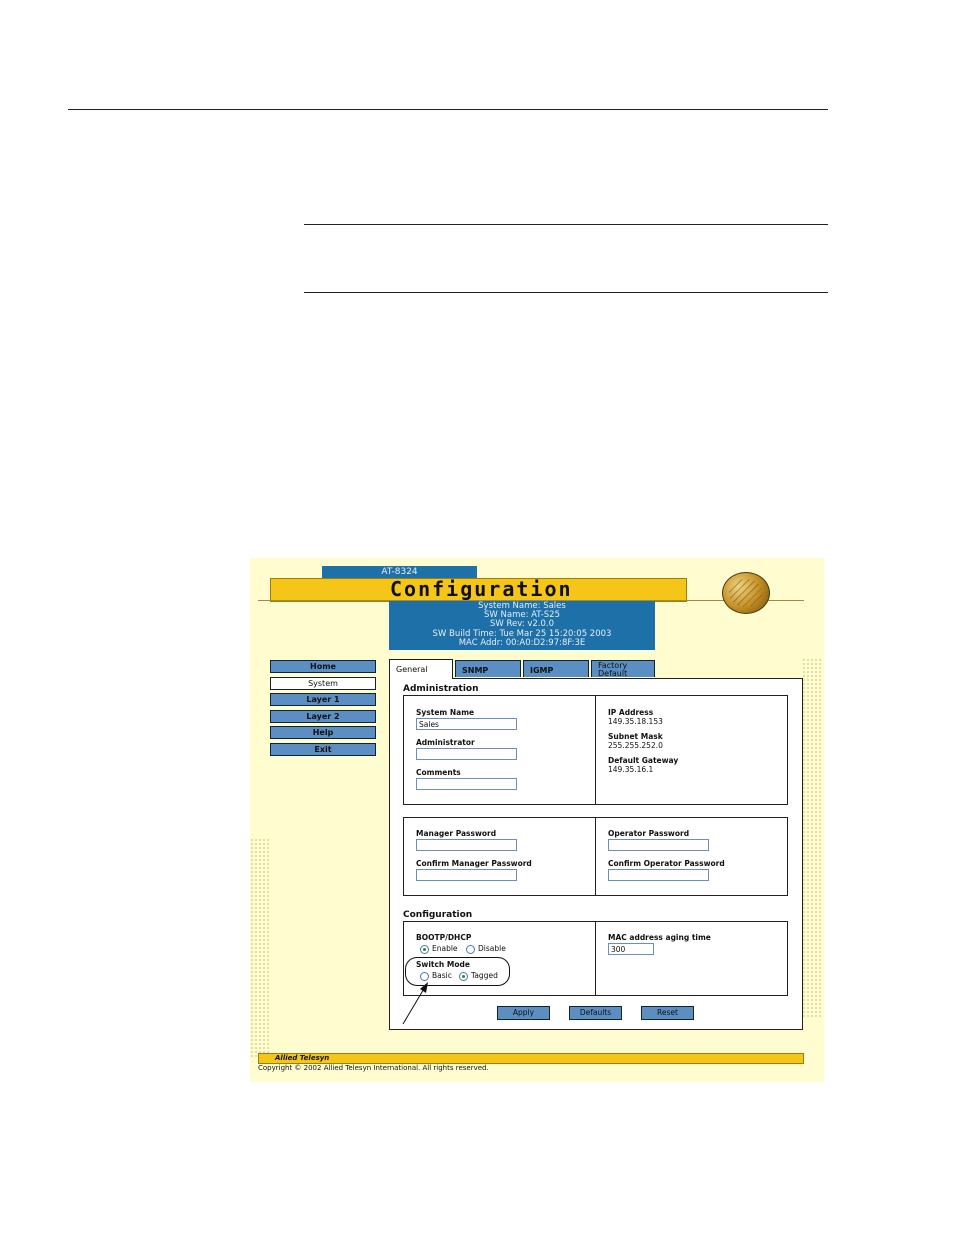  Describe the element at coordinates (631, 769) in the screenshot. I see `default-gateway-value: 149.35.16.1` at that location.